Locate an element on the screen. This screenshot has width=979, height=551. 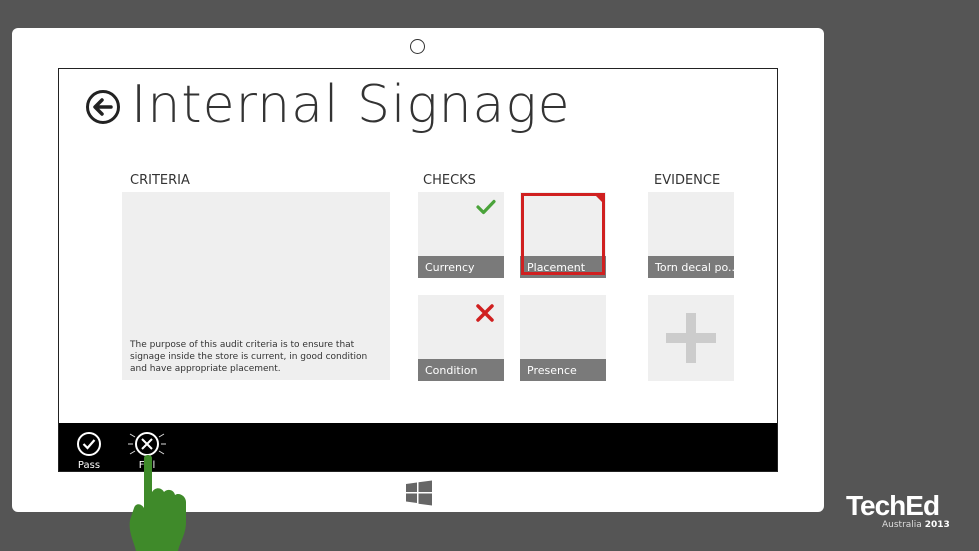
checks-heading: CHECKS is located at coordinates (449, 180).